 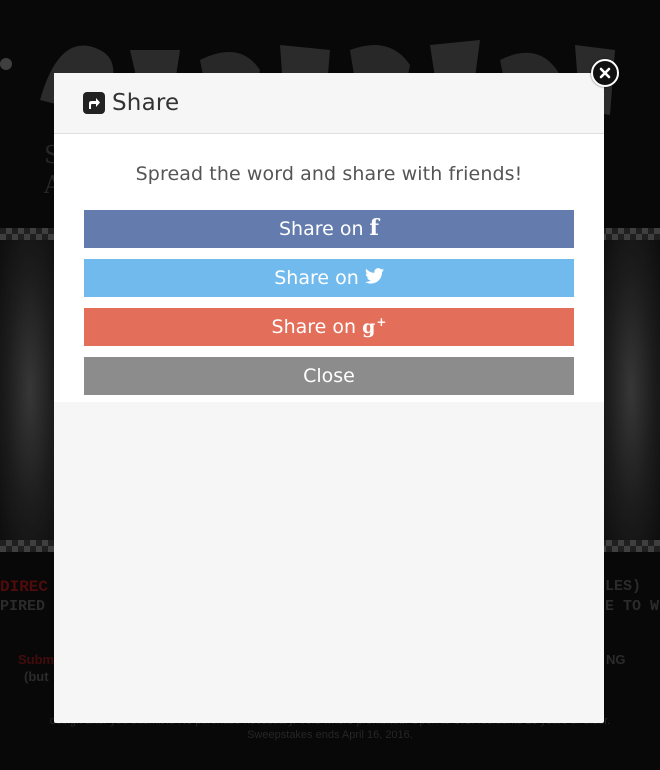 What do you see at coordinates (329, 174) in the screenshot?
I see `share-tagline: Spread the word and share with friends!` at bounding box center [329, 174].